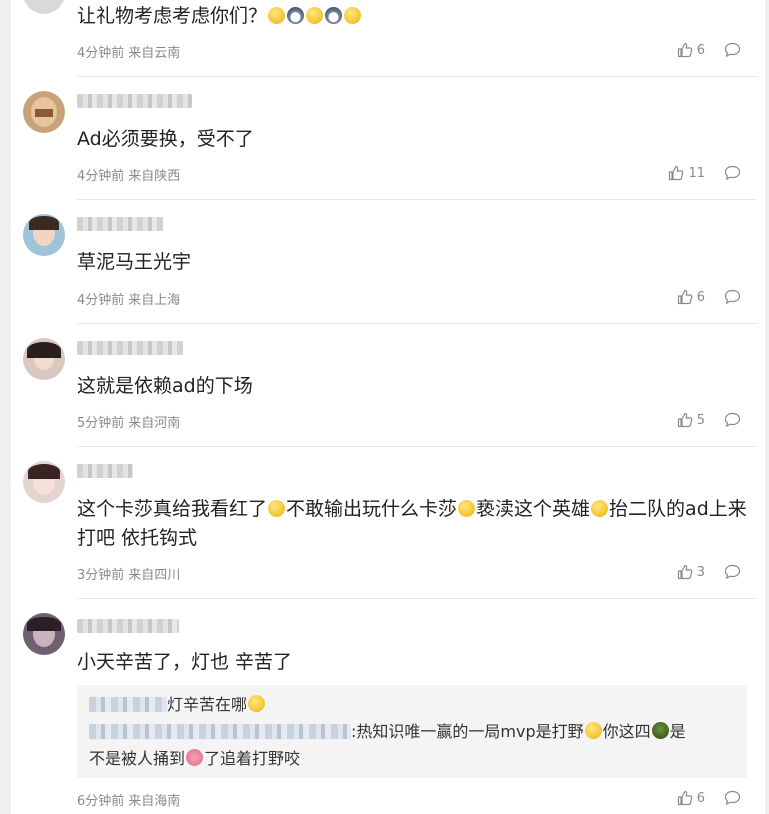 The width and height of the screenshot is (769, 814). I want to click on like-button: 5, so click(691, 420).